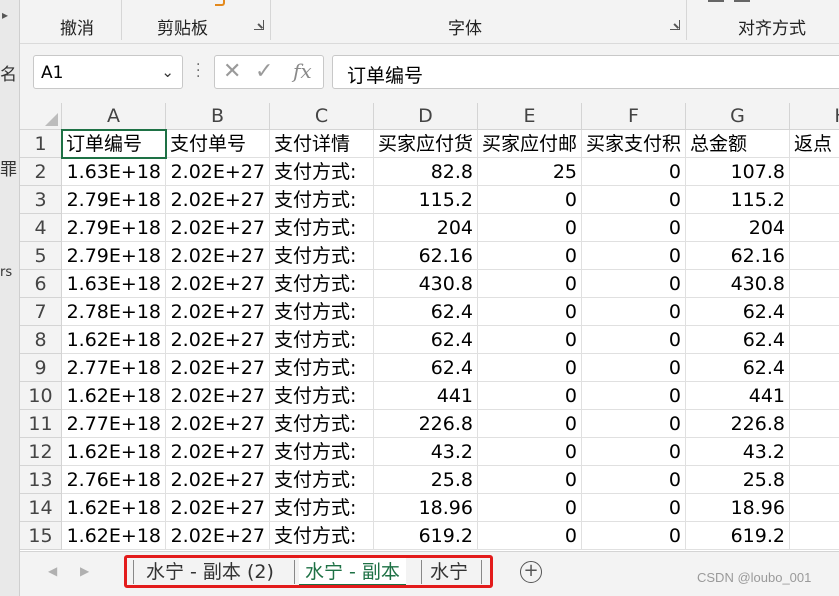 Image resolution: width=839 pixels, height=596 pixels. Describe the element at coordinates (426, 116) in the screenshot. I see `column-header: D` at that location.